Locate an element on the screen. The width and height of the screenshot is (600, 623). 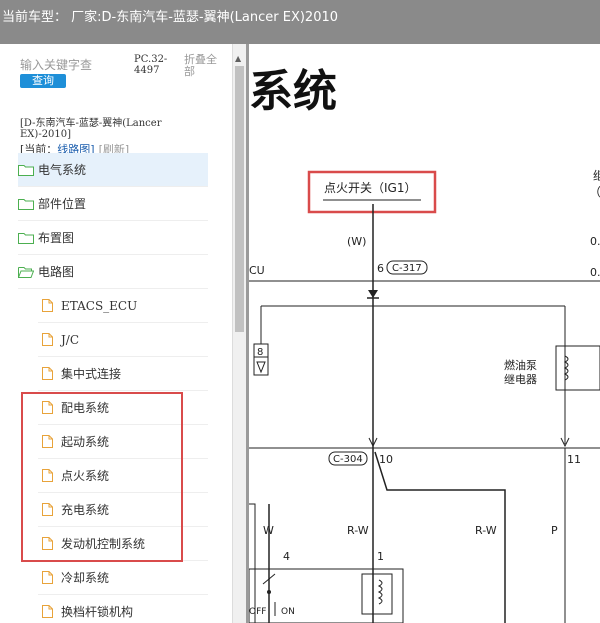
title-bar: 当前车型： 厂家:D-东南汽车-蓝瑟-翼神(Lancer EX)2010 is located at coordinates (300, 22).